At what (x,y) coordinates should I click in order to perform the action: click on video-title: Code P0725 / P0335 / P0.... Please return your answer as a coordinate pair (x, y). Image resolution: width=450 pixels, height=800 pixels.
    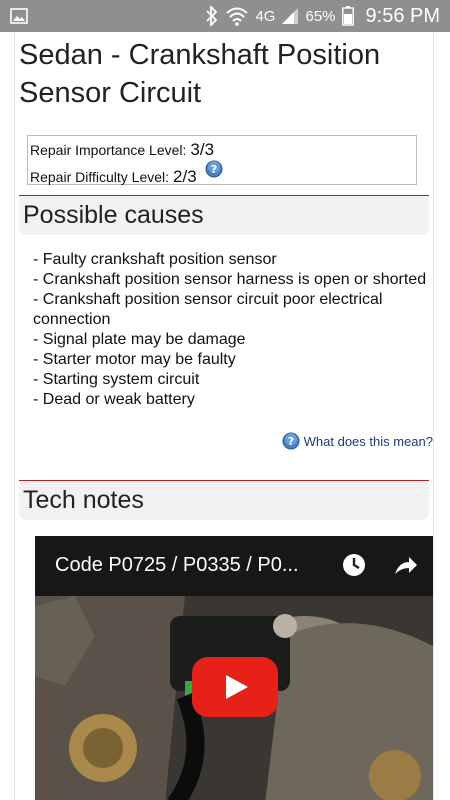
    Looking at the image, I should click on (177, 565).